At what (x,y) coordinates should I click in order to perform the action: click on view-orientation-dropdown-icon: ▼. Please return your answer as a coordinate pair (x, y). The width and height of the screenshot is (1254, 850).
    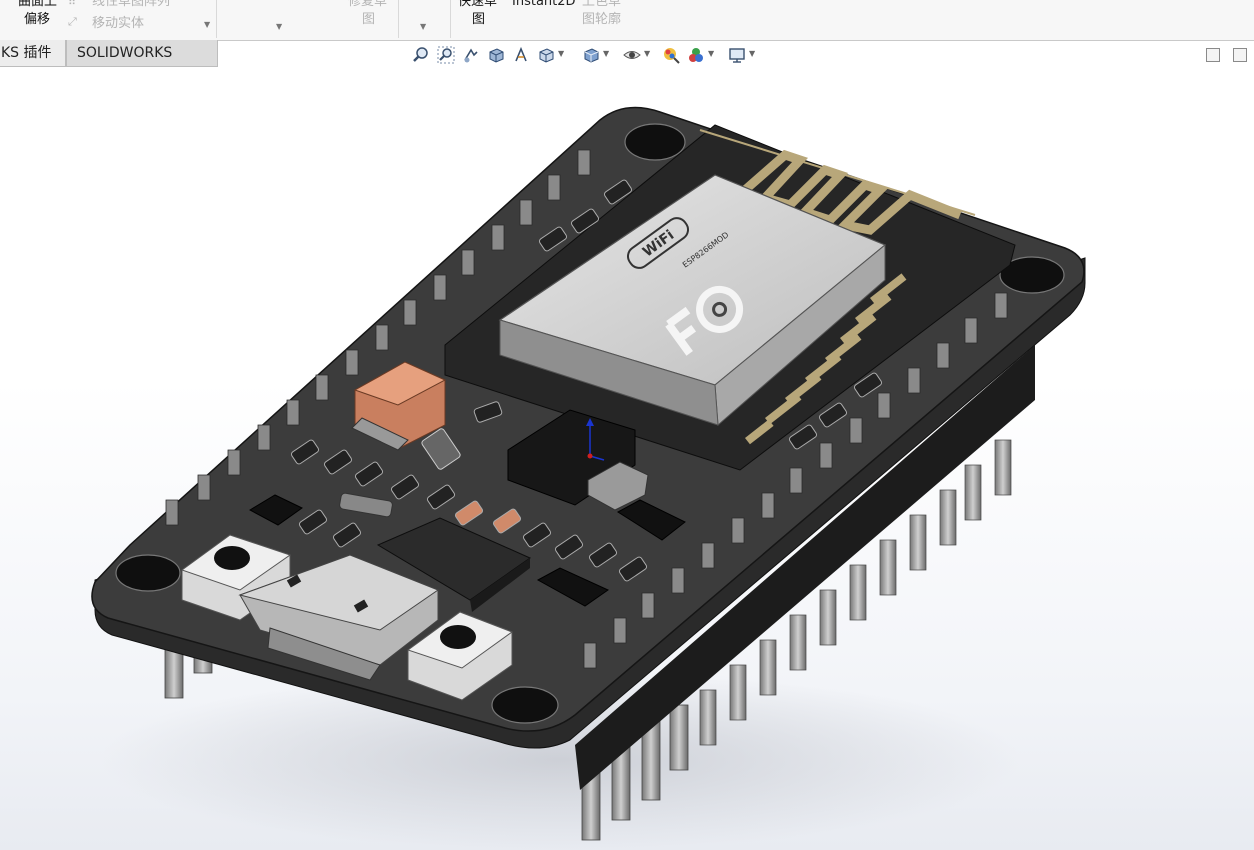
    Looking at the image, I should click on (561, 53).